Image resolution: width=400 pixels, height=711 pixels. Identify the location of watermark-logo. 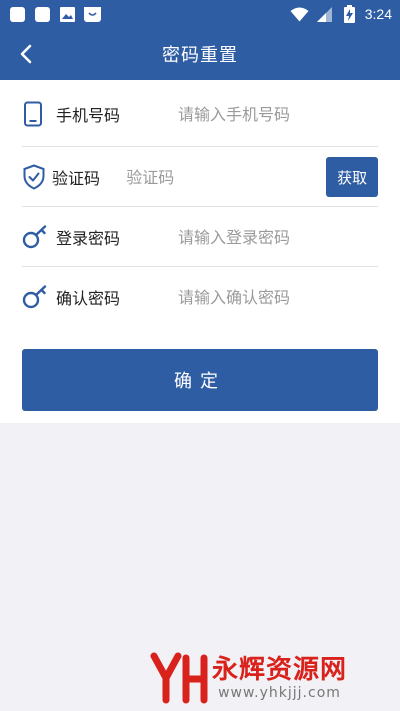
(179, 678).